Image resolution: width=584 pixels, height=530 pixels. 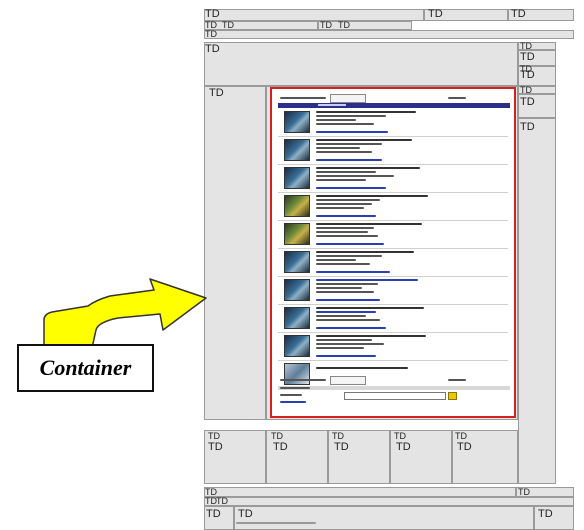 I want to click on list-header-bar, so click(x=394, y=105).